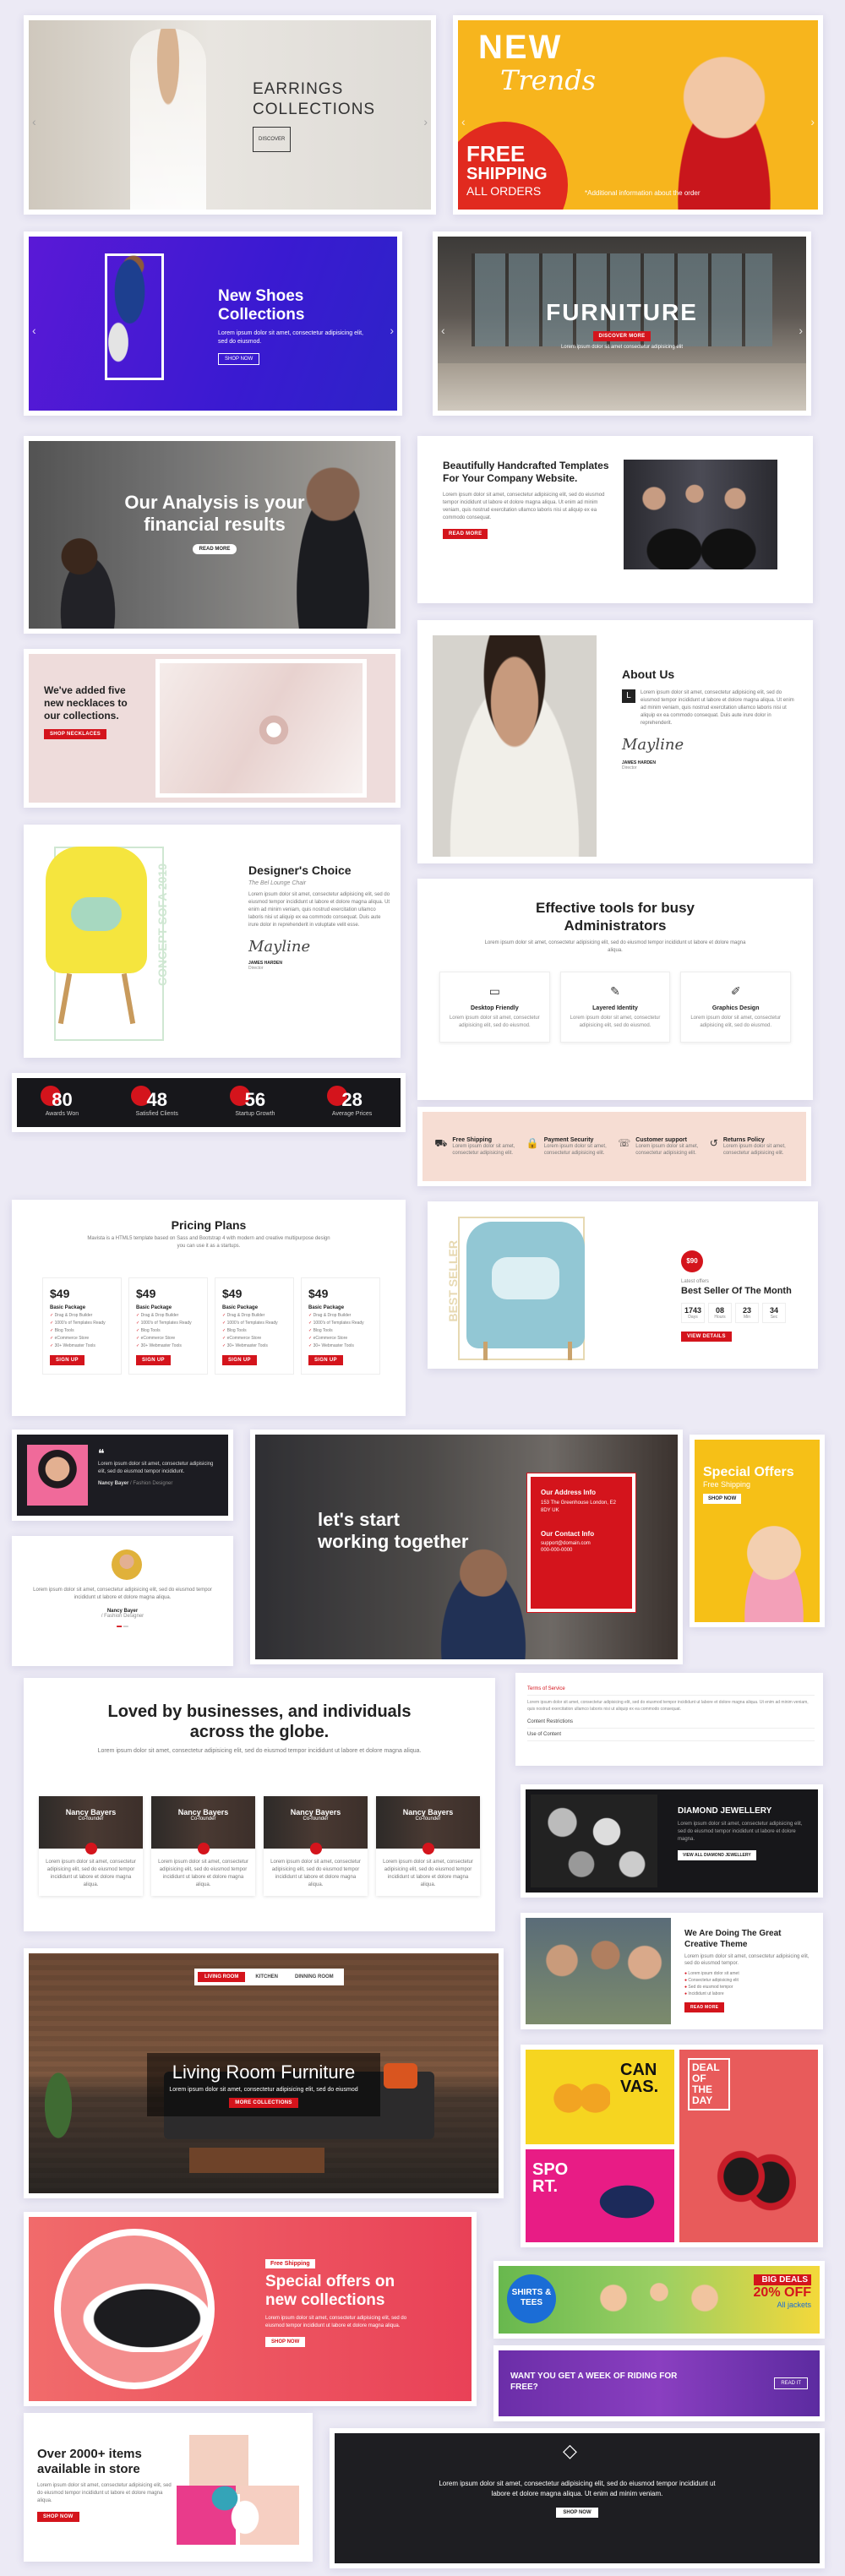 This screenshot has width=845, height=2576. I want to click on plan-feature: ✓ eCommerce Store, so click(254, 1338).